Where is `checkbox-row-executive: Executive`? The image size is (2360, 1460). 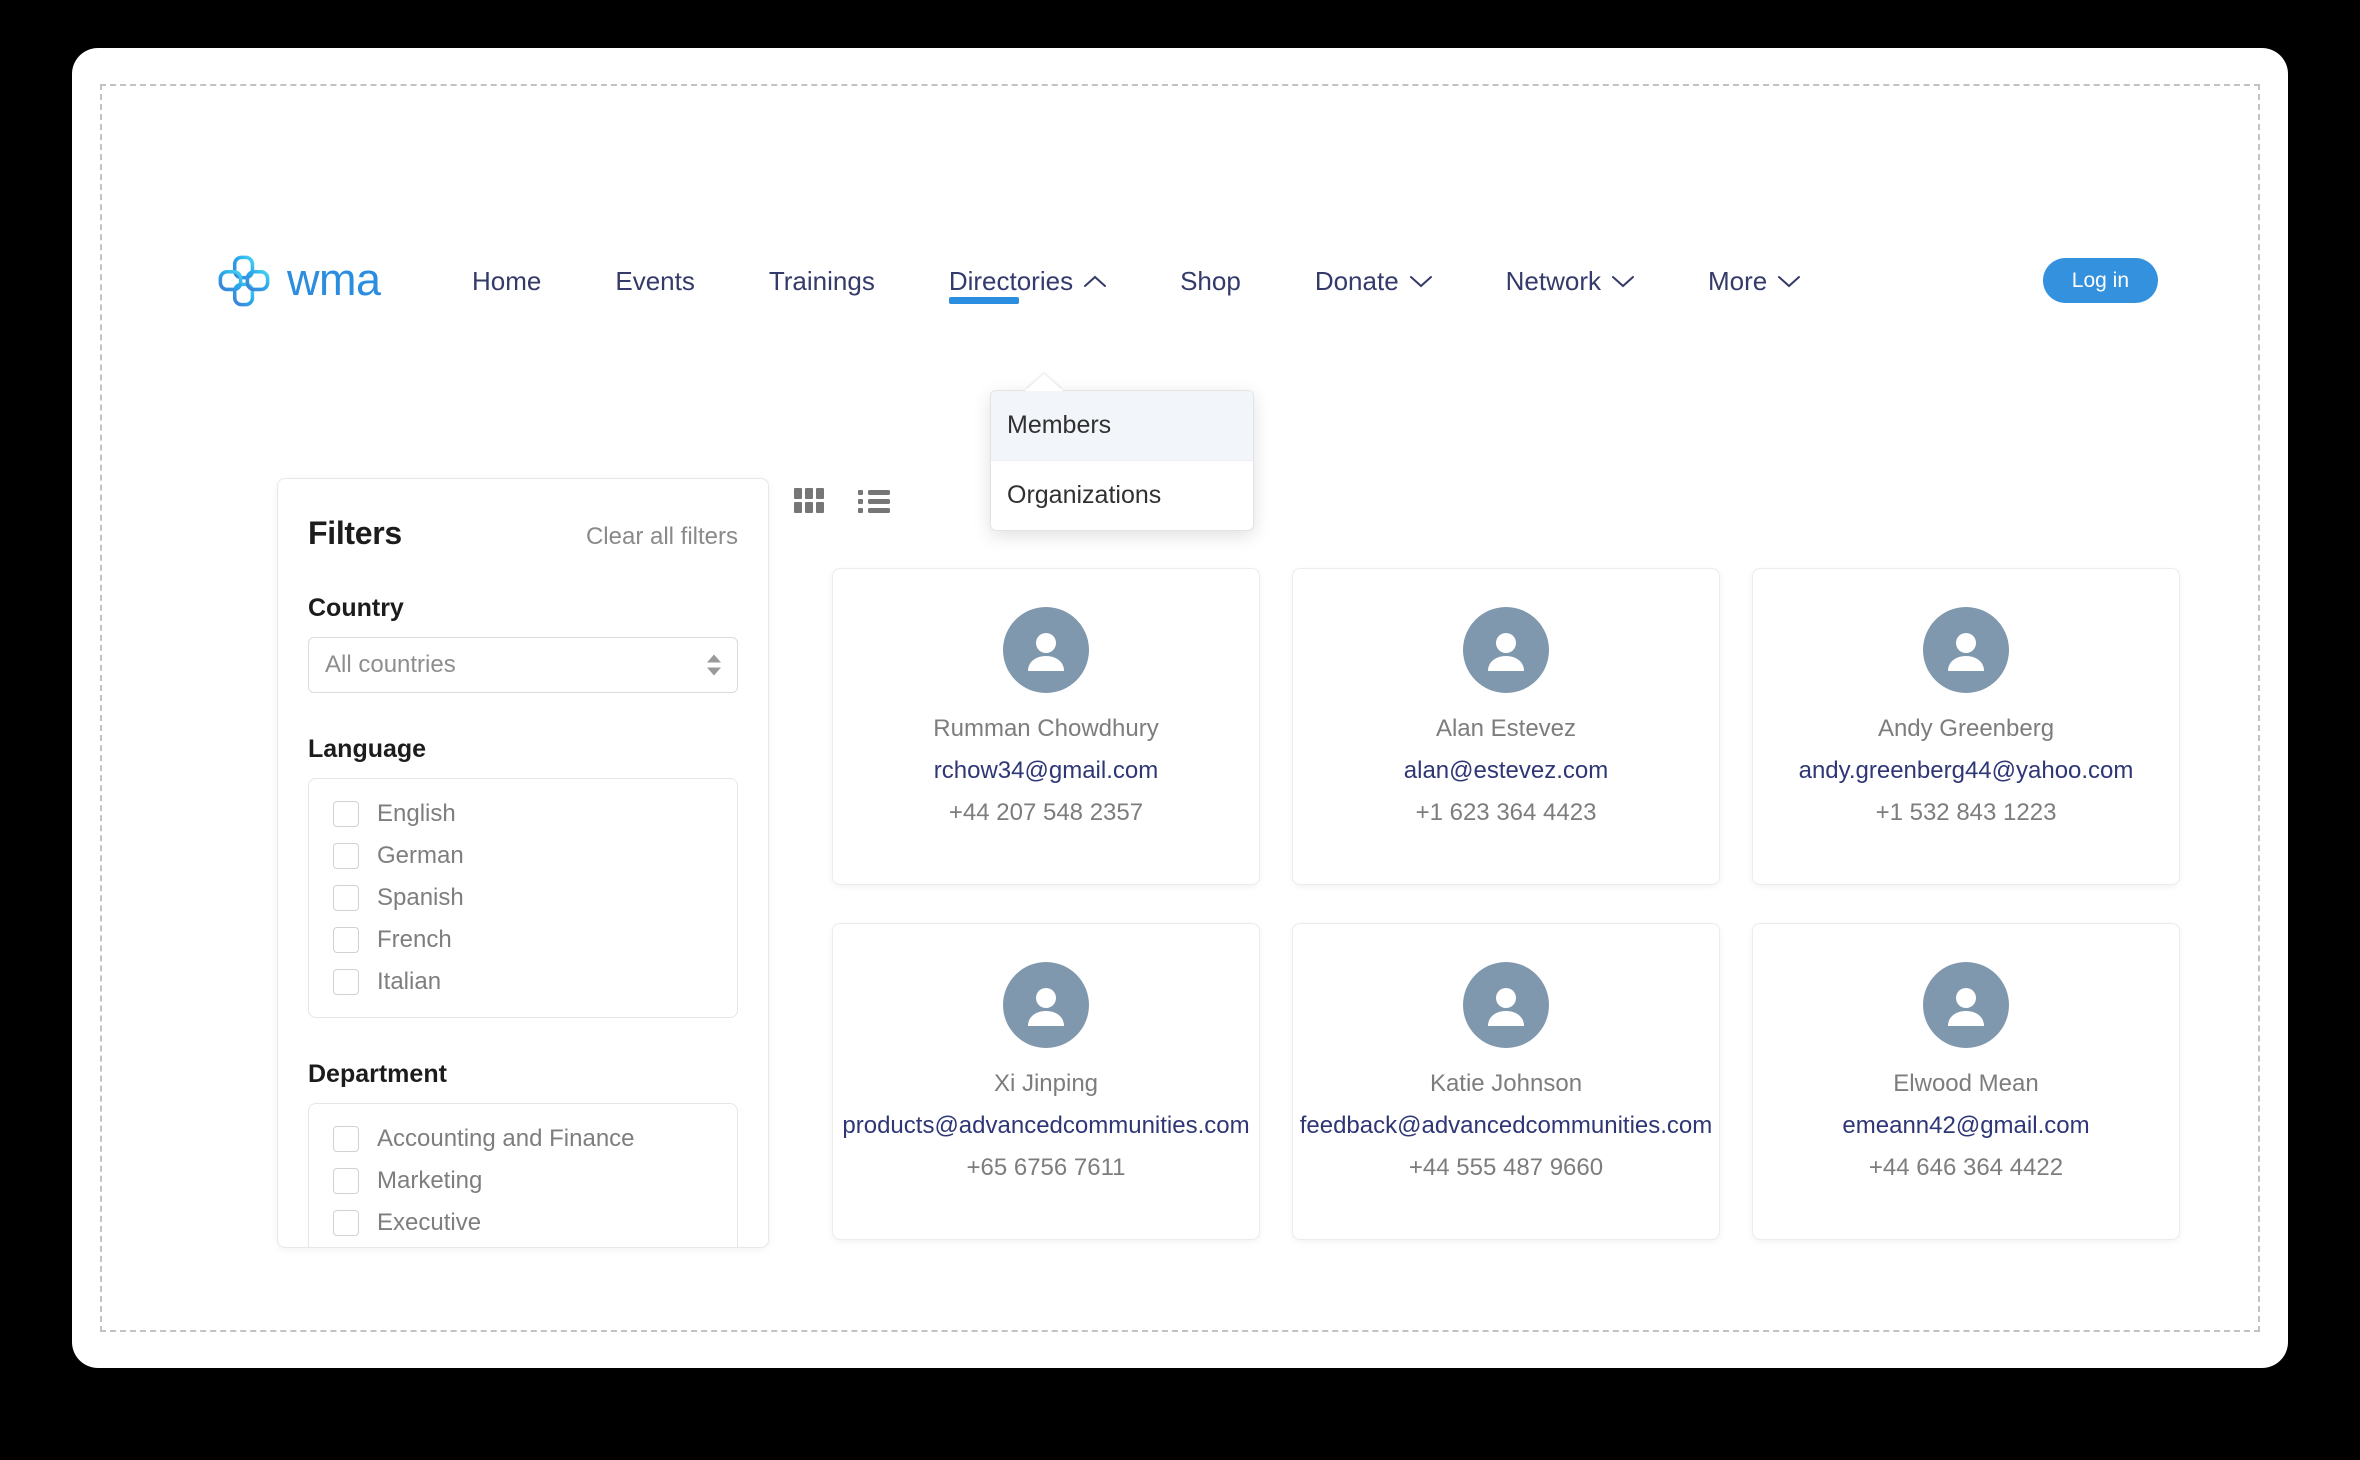
checkbox-row-executive: Executive is located at coordinates (523, 1223).